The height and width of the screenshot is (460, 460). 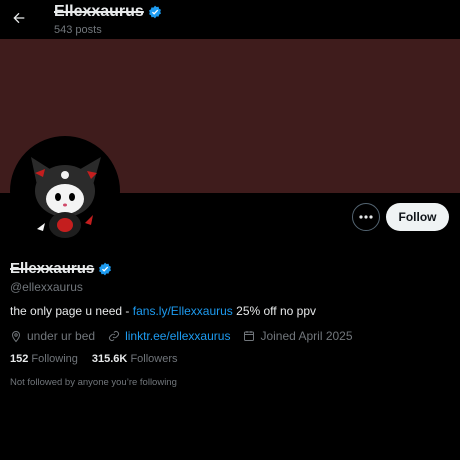 I want to click on more-dots-icon, so click(x=366, y=217).